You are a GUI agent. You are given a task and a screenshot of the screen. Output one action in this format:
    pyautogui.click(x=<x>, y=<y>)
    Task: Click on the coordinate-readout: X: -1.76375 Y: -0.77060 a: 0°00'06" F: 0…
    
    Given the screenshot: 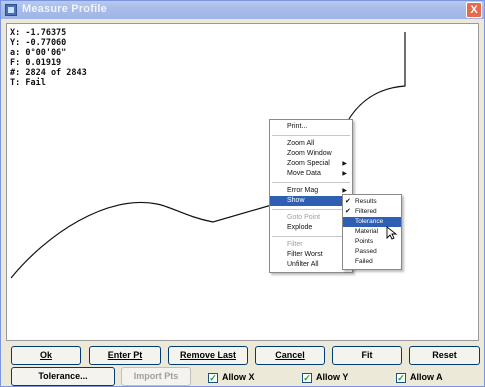 What is the action you would take?
    pyautogui.click(x=48, y=58)
    